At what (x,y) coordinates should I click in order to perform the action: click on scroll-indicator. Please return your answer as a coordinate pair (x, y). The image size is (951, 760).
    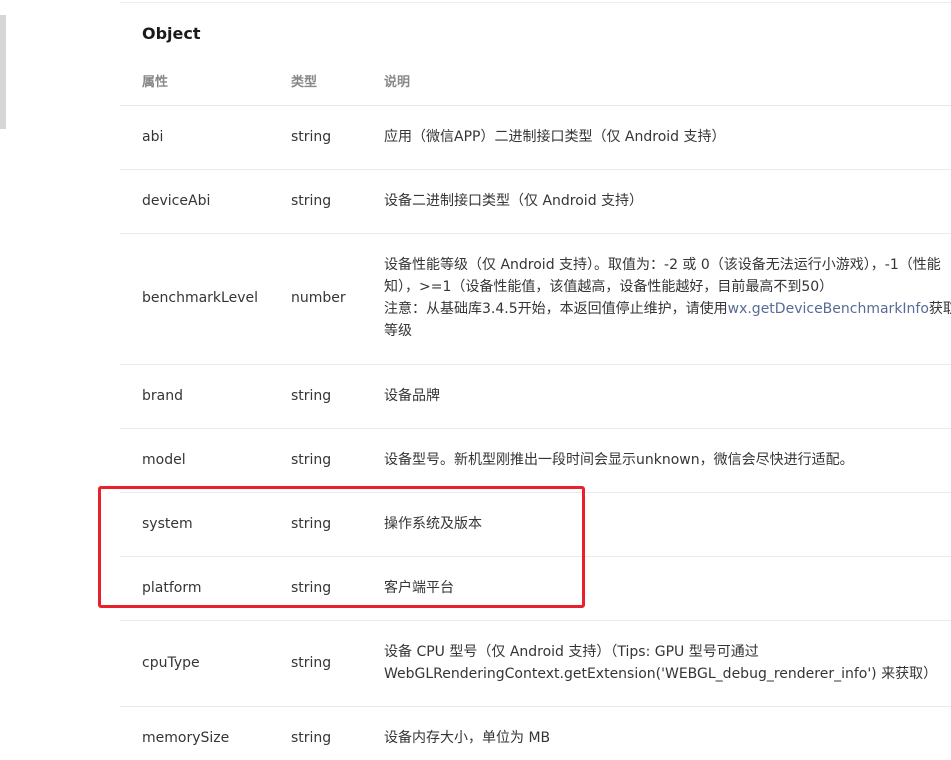
    Looking at the image, I should click on (3, 72).